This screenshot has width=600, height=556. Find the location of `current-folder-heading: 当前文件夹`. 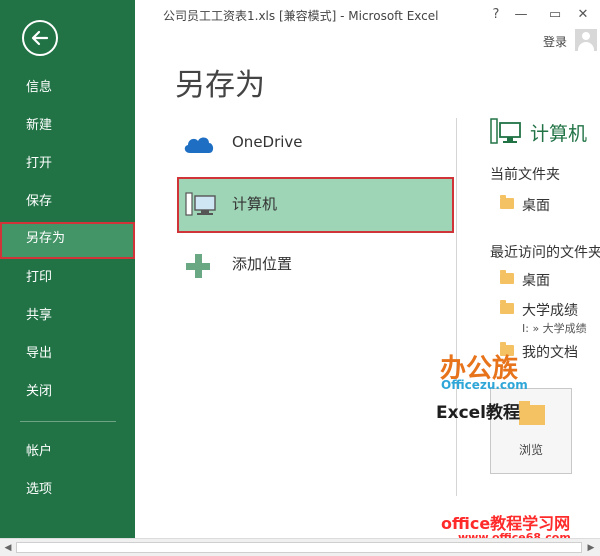

current-folder-heading: 当前文件夹 is located at coordinates (525, 175).